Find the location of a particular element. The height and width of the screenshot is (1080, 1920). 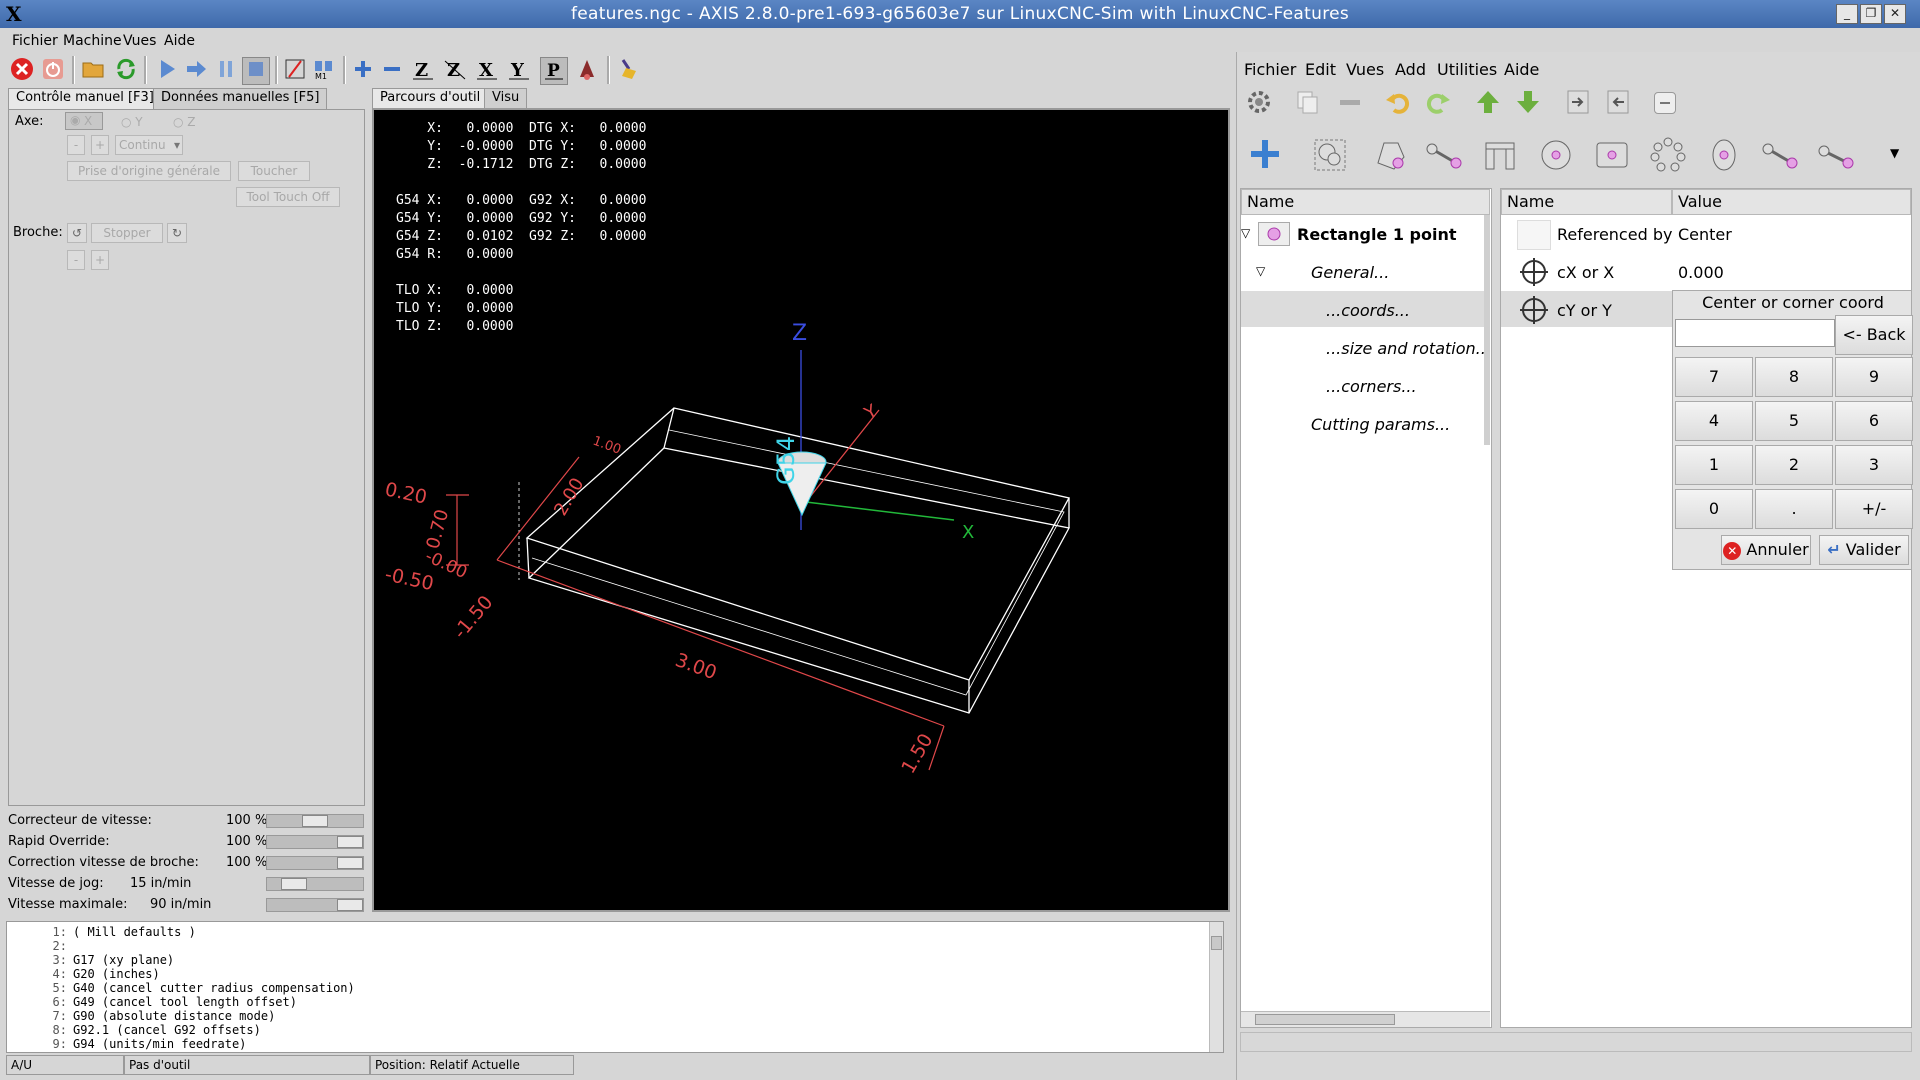

pause-button is located at coordinates (226, 70).